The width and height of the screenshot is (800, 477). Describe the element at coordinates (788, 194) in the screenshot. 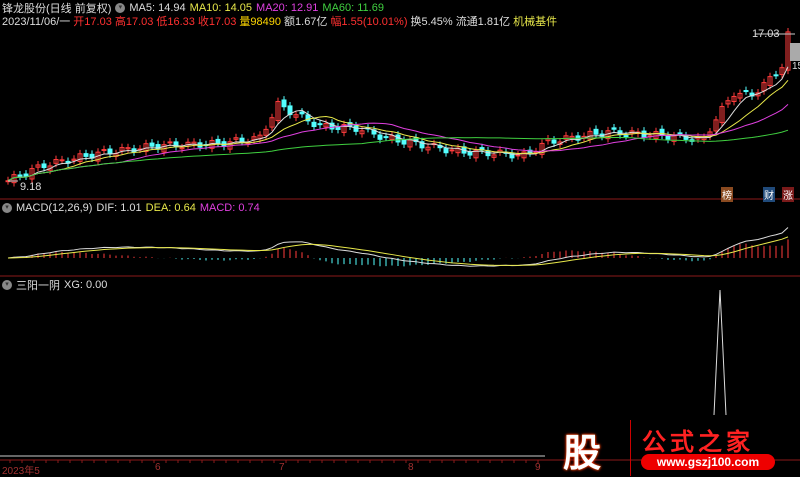

I see `tag-limitup: 涨` at that location.